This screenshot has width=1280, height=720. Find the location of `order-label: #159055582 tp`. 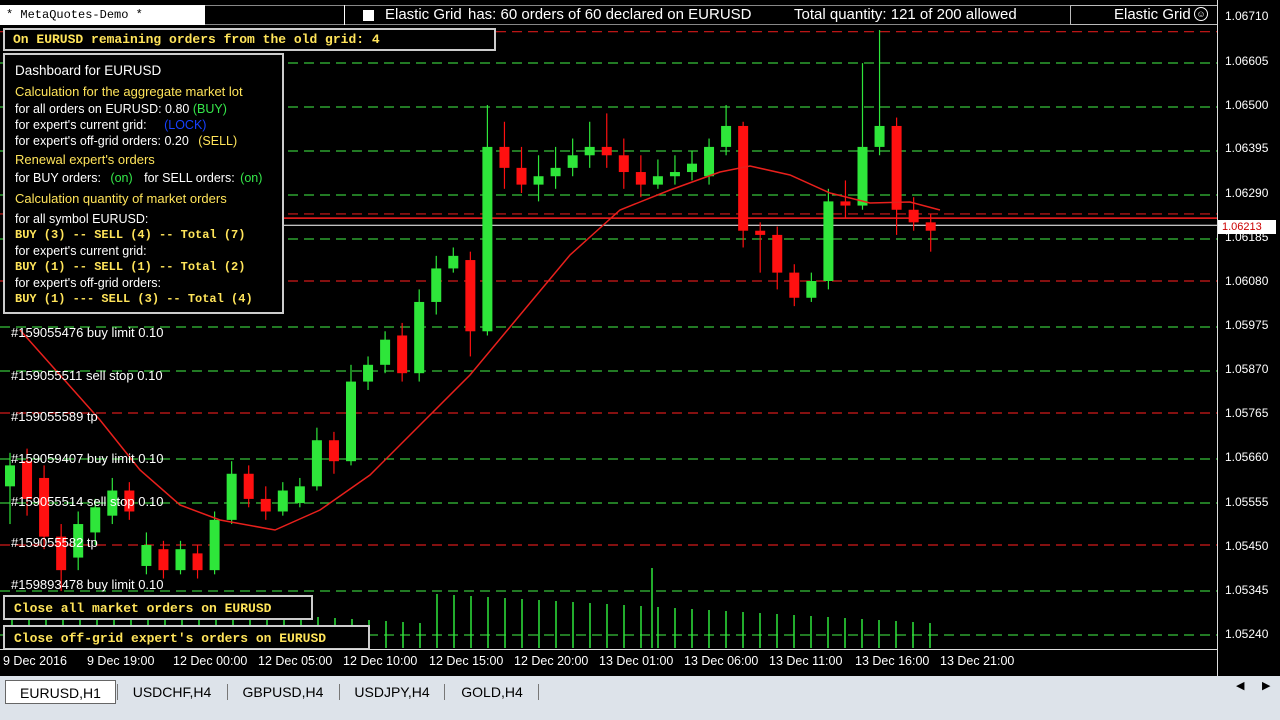

order-label: #159055582 tp is located at coordinates (54, 542).